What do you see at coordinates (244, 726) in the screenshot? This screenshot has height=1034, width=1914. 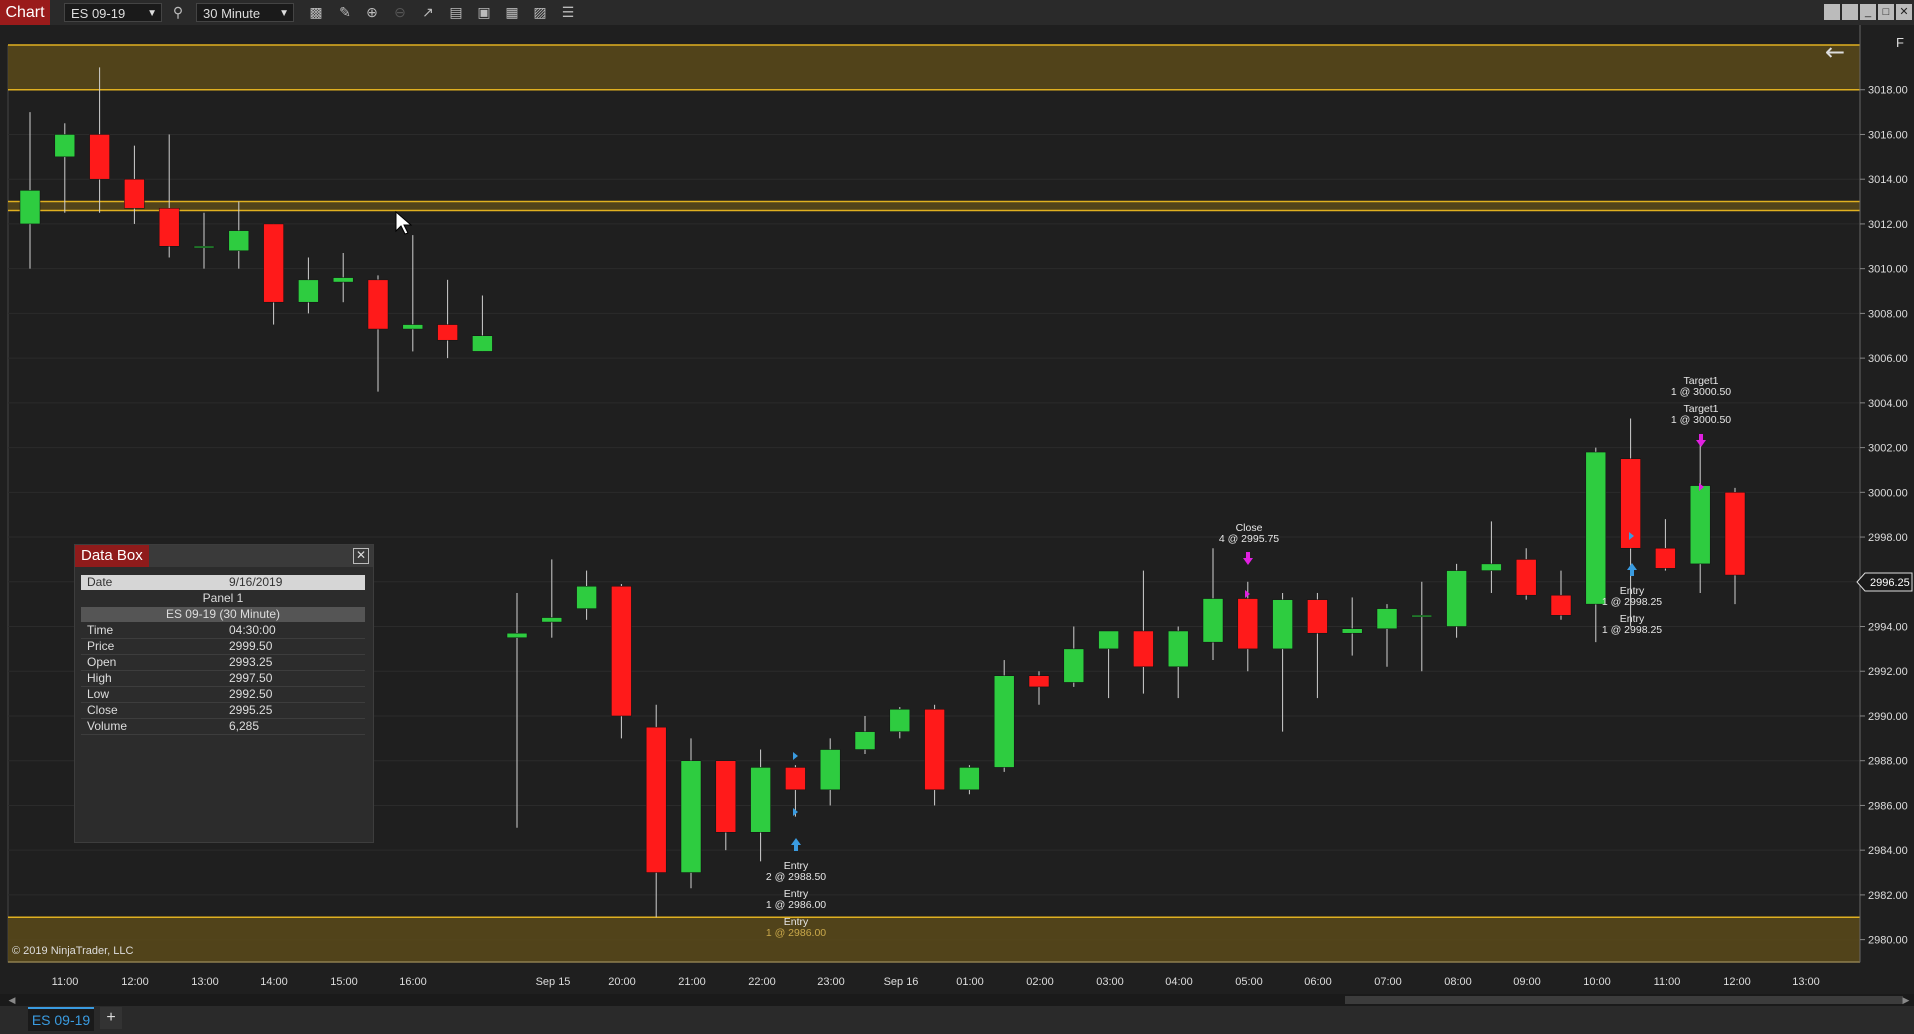 I see `data-box-value: 6,285` at bounding box center [244, 726].